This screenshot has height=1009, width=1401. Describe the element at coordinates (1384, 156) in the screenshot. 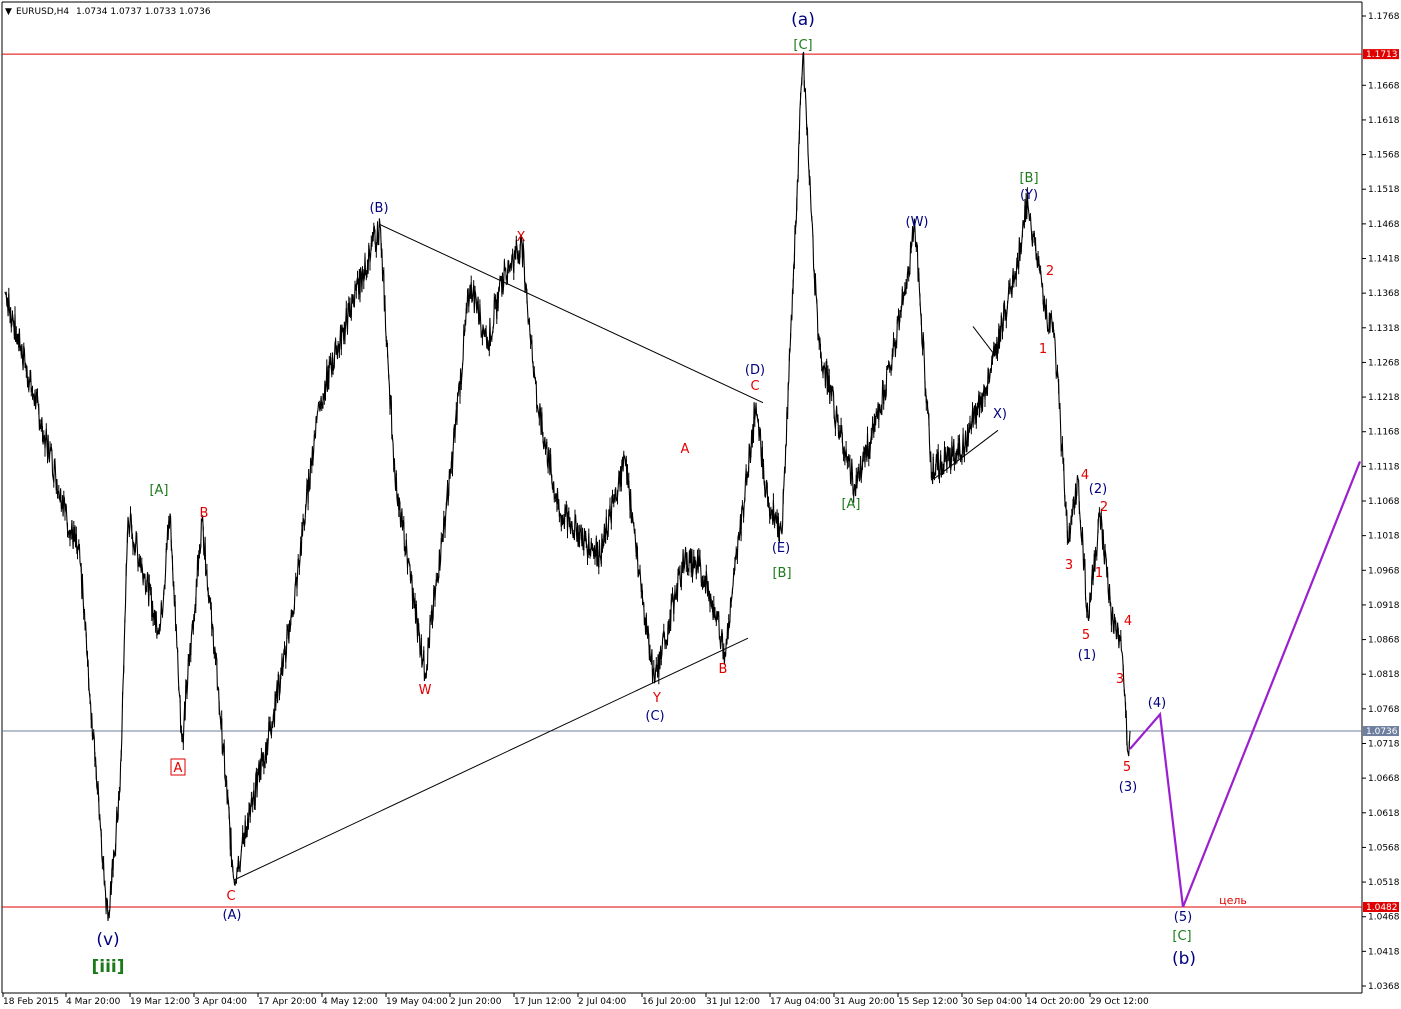

I see `y-tick-label: 1.1568` at that location.